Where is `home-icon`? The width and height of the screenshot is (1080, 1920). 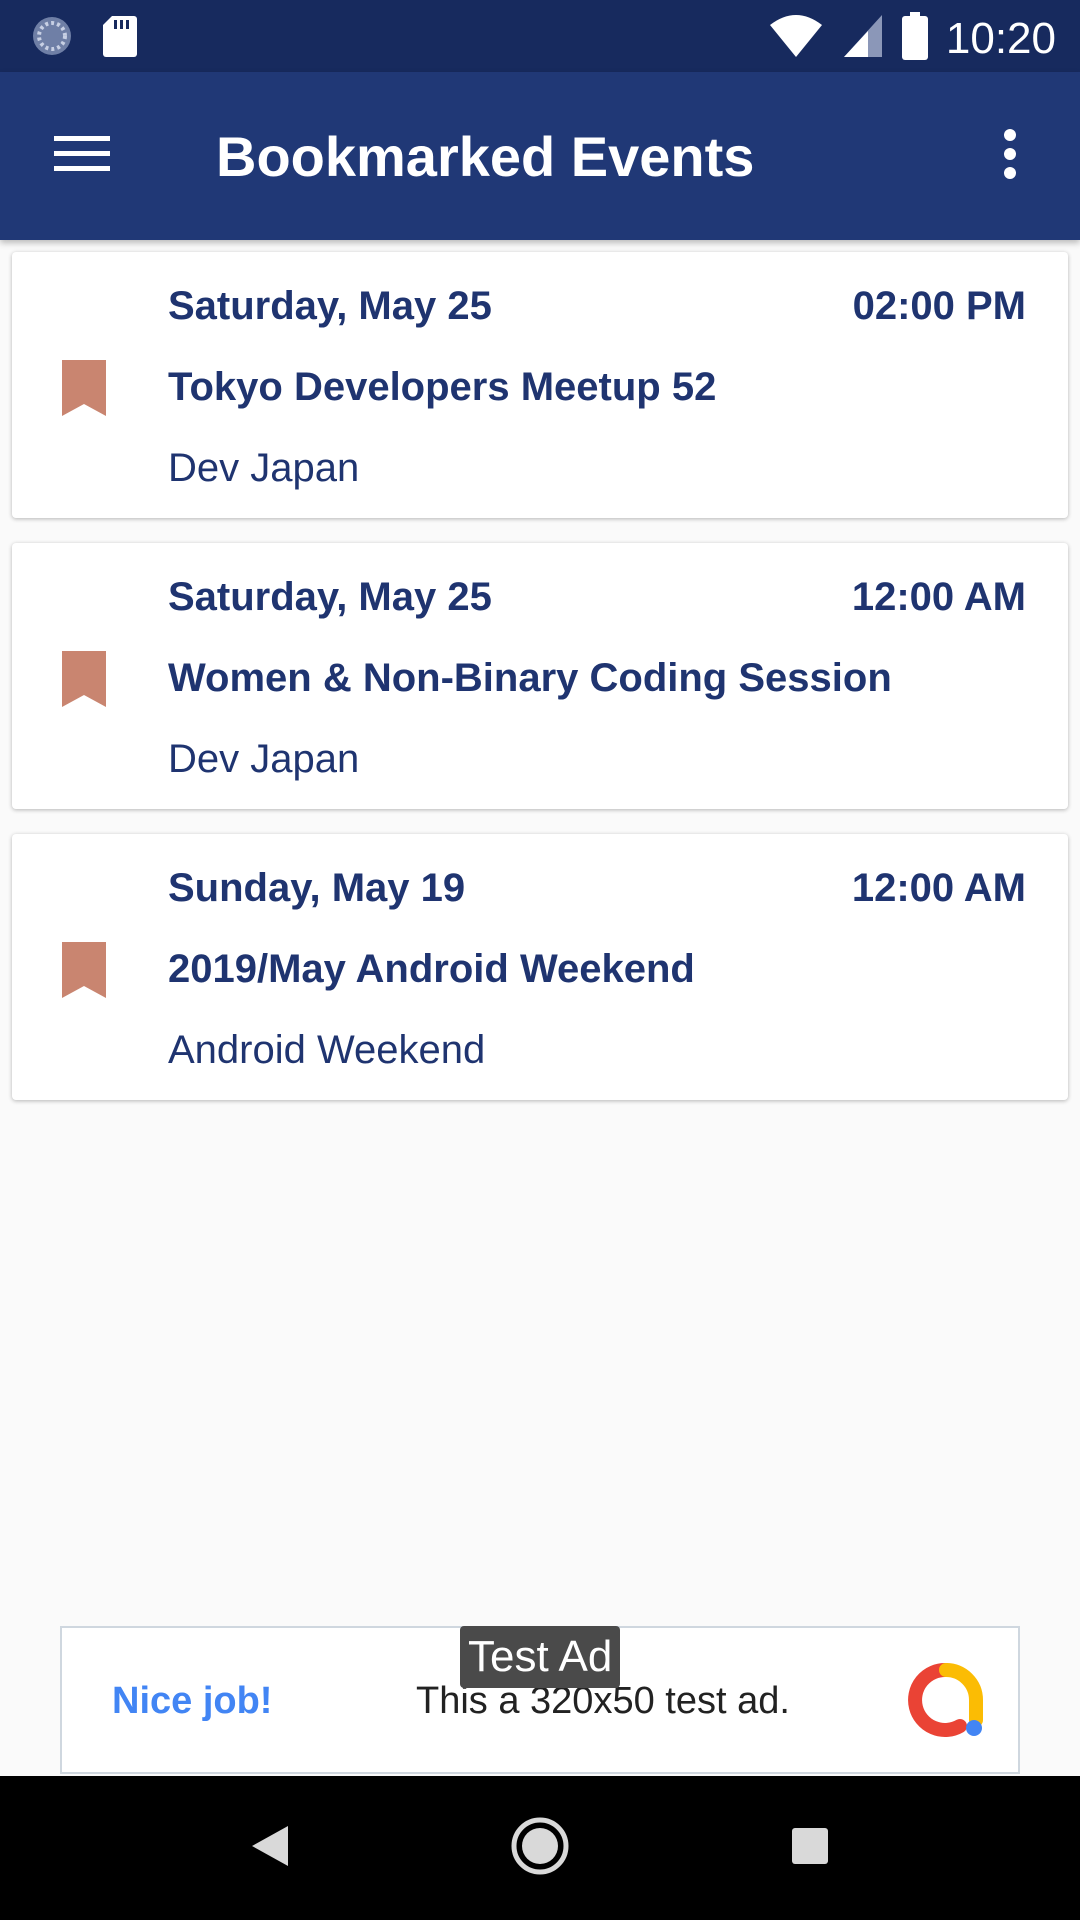
home-icon is located at coordinates (540, 1848).